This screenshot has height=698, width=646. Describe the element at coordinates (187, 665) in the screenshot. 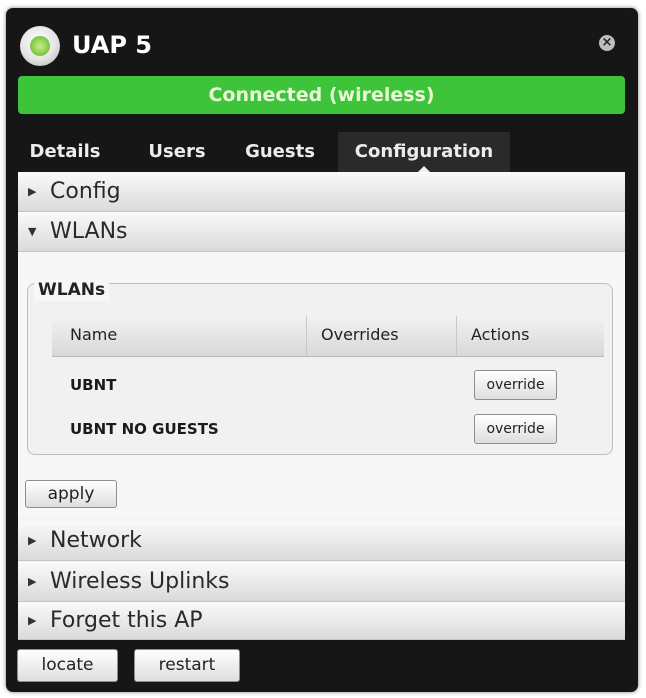

I see `restart-button: restart` at that location.